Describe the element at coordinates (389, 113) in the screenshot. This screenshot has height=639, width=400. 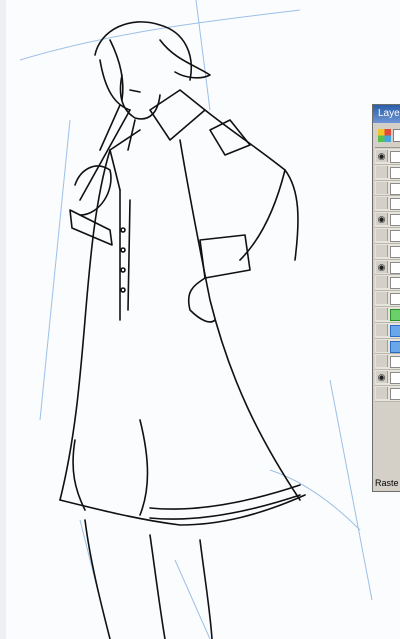
I see `layers-title: Laye` at that location.